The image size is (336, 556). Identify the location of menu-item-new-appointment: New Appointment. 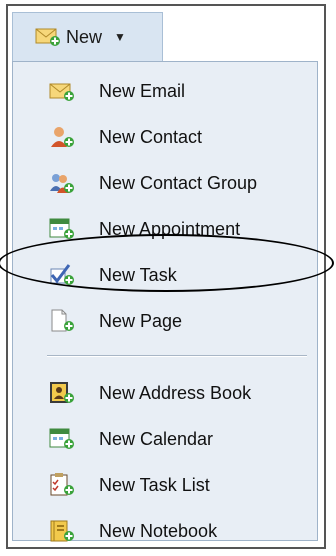
(165, 229).